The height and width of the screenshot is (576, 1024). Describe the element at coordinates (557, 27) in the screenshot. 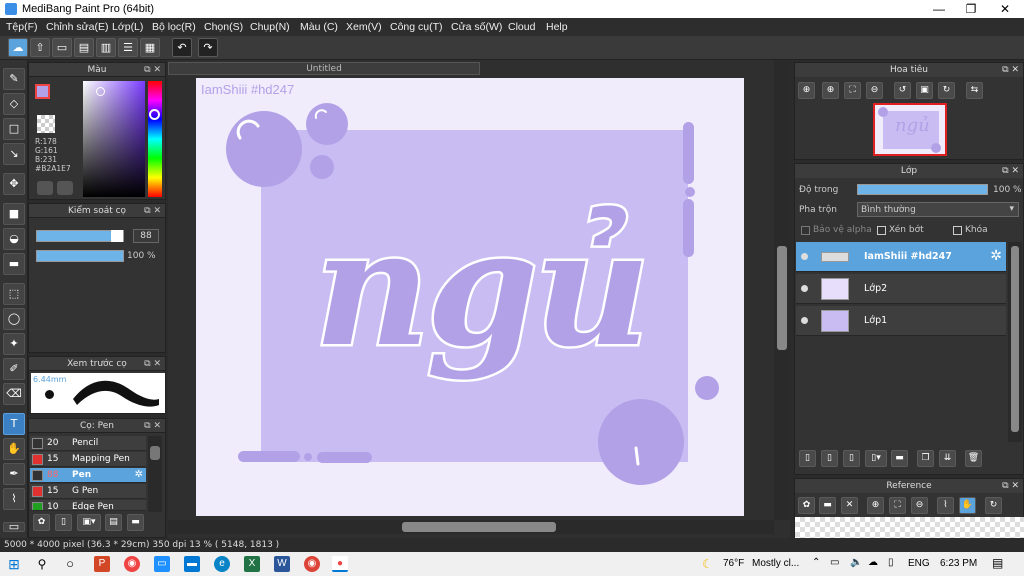

I see `menu-help: Help` at that location.